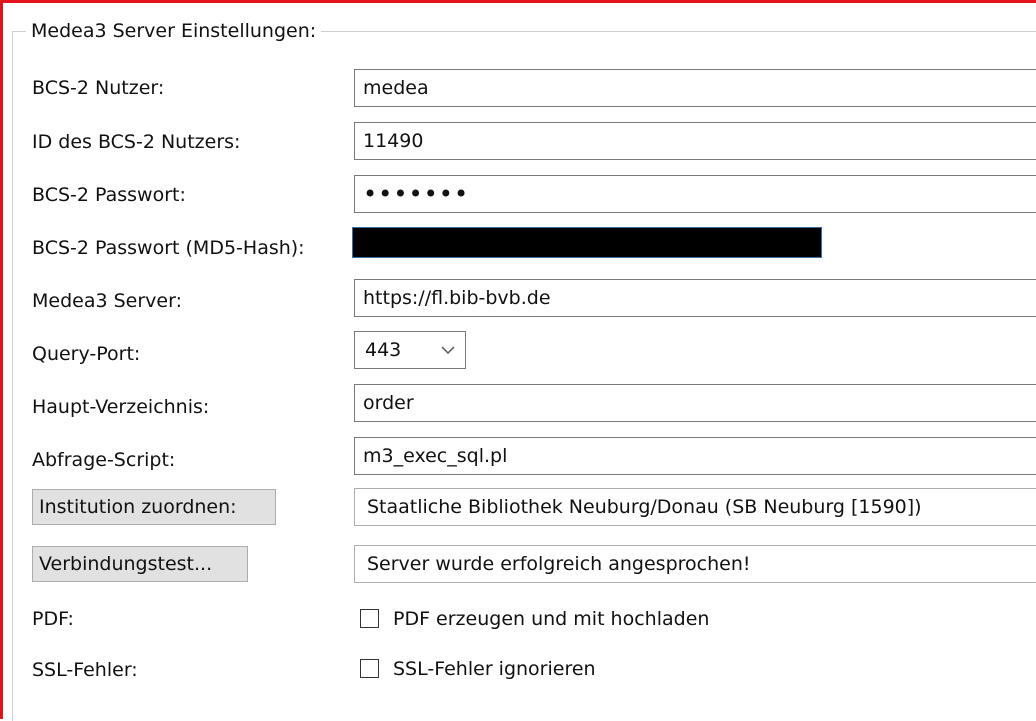  I want to click on bcs-md5-label: BCS-2 Passwort (MD5-Hash):, so click(168, 248).